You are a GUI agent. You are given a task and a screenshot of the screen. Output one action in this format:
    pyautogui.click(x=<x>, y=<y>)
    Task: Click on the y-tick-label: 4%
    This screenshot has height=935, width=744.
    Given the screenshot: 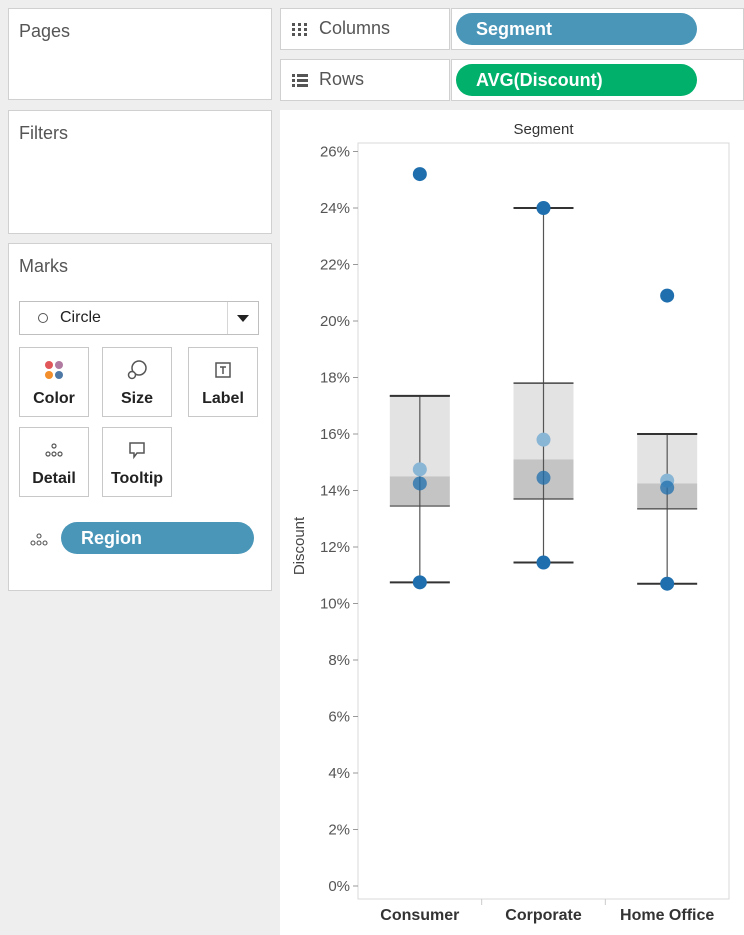 What is the action you would take?
    pyautogui.click(x=339, y=773)
    